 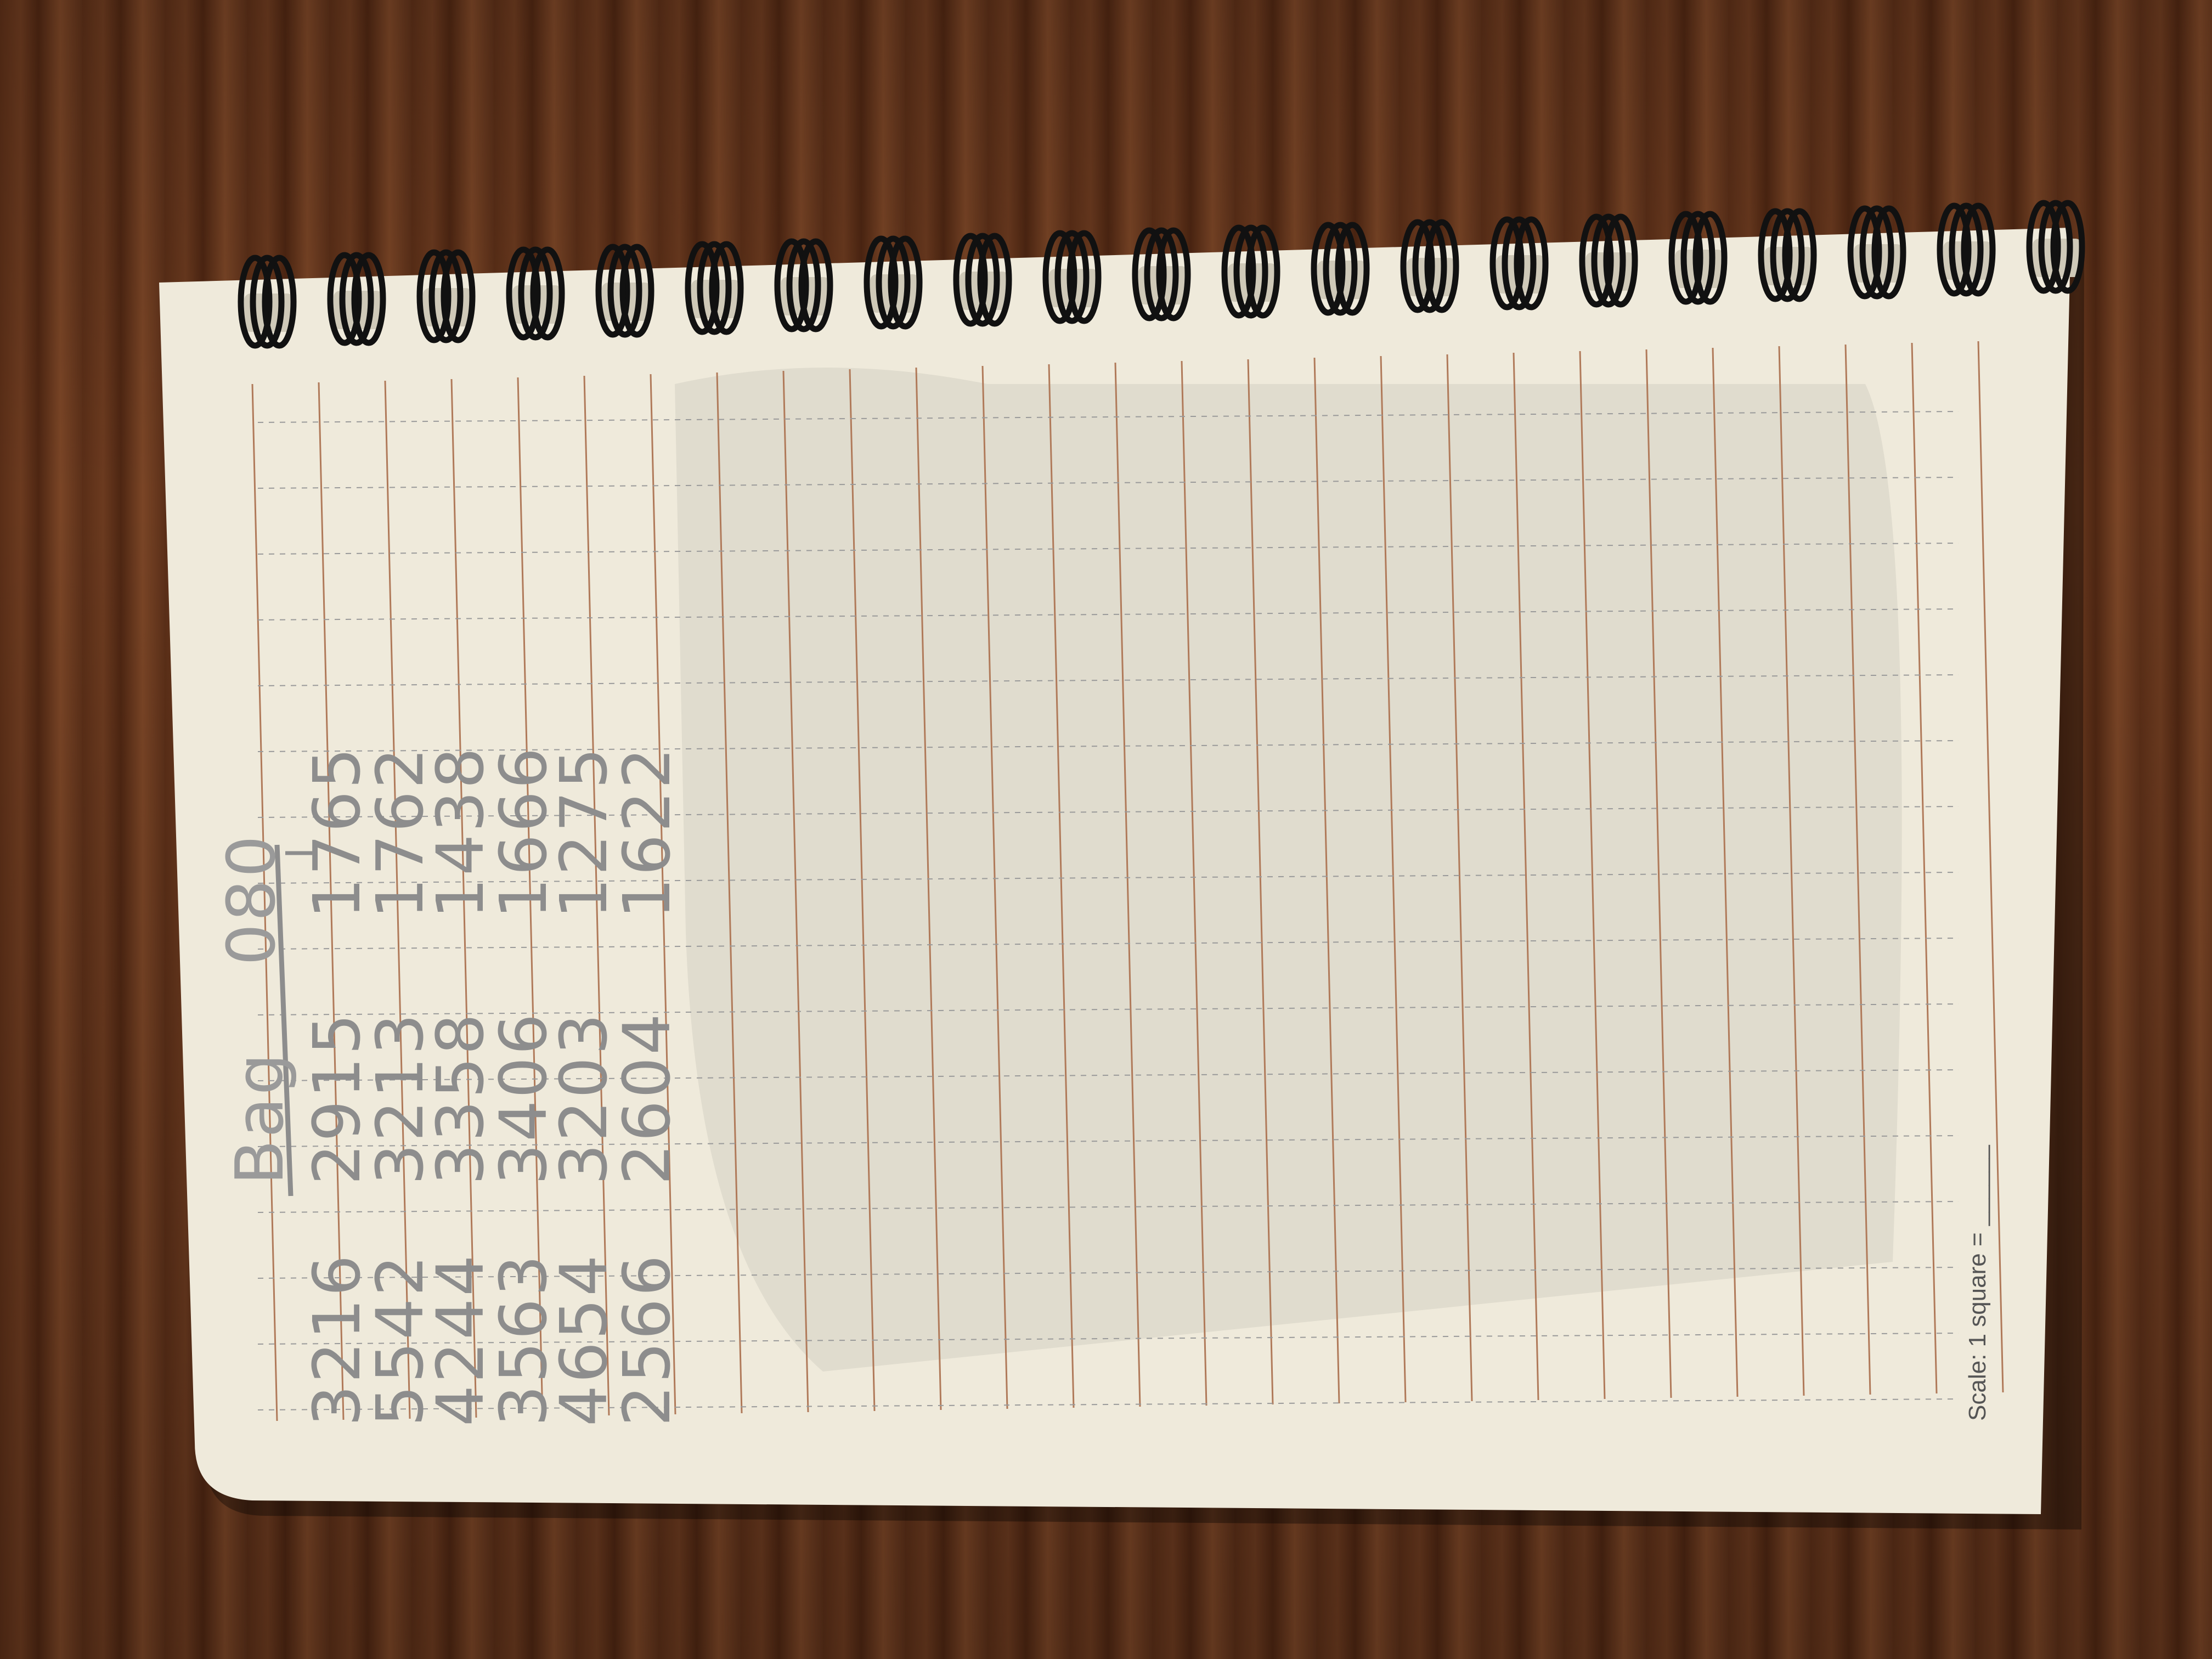 I want to click on scale-label: Scale: 1 square = ______, so click(x=1978, y=1283).